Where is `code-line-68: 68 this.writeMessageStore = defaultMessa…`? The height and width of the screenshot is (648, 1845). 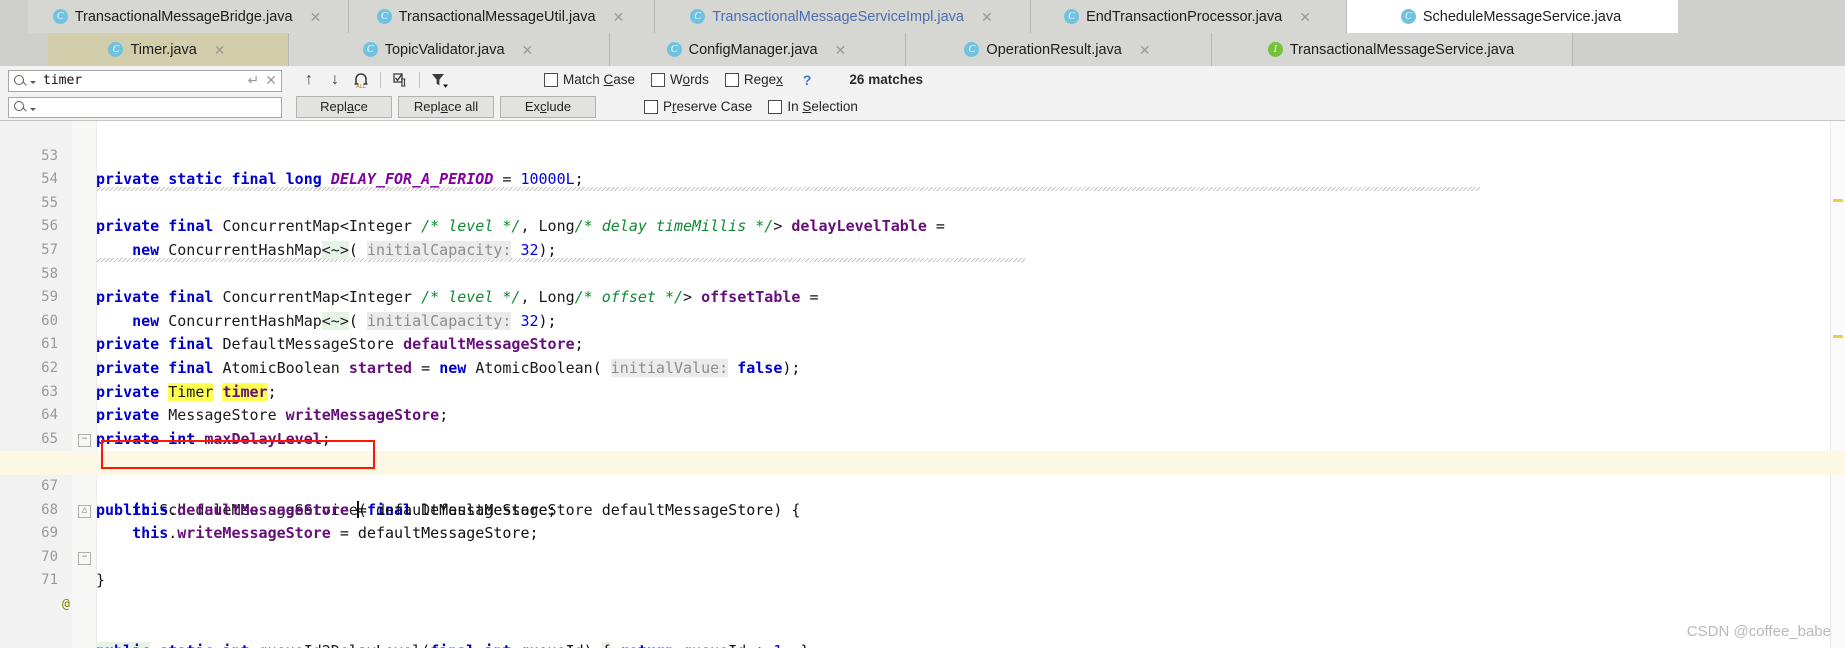 code-line-68: 68 this.writeMessageStore = defaultMessa… is located at coordinates (922, 509).